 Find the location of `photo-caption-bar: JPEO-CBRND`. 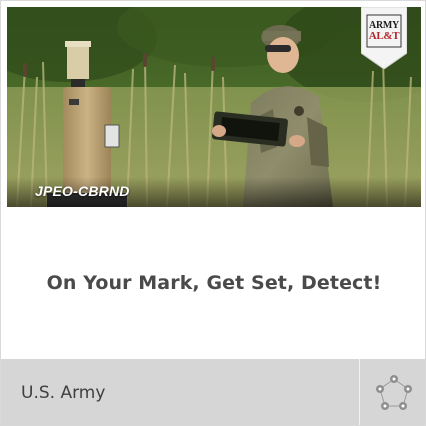

photo-caption-bar: JPEO-CBRND is located at coordinates (214, 192).